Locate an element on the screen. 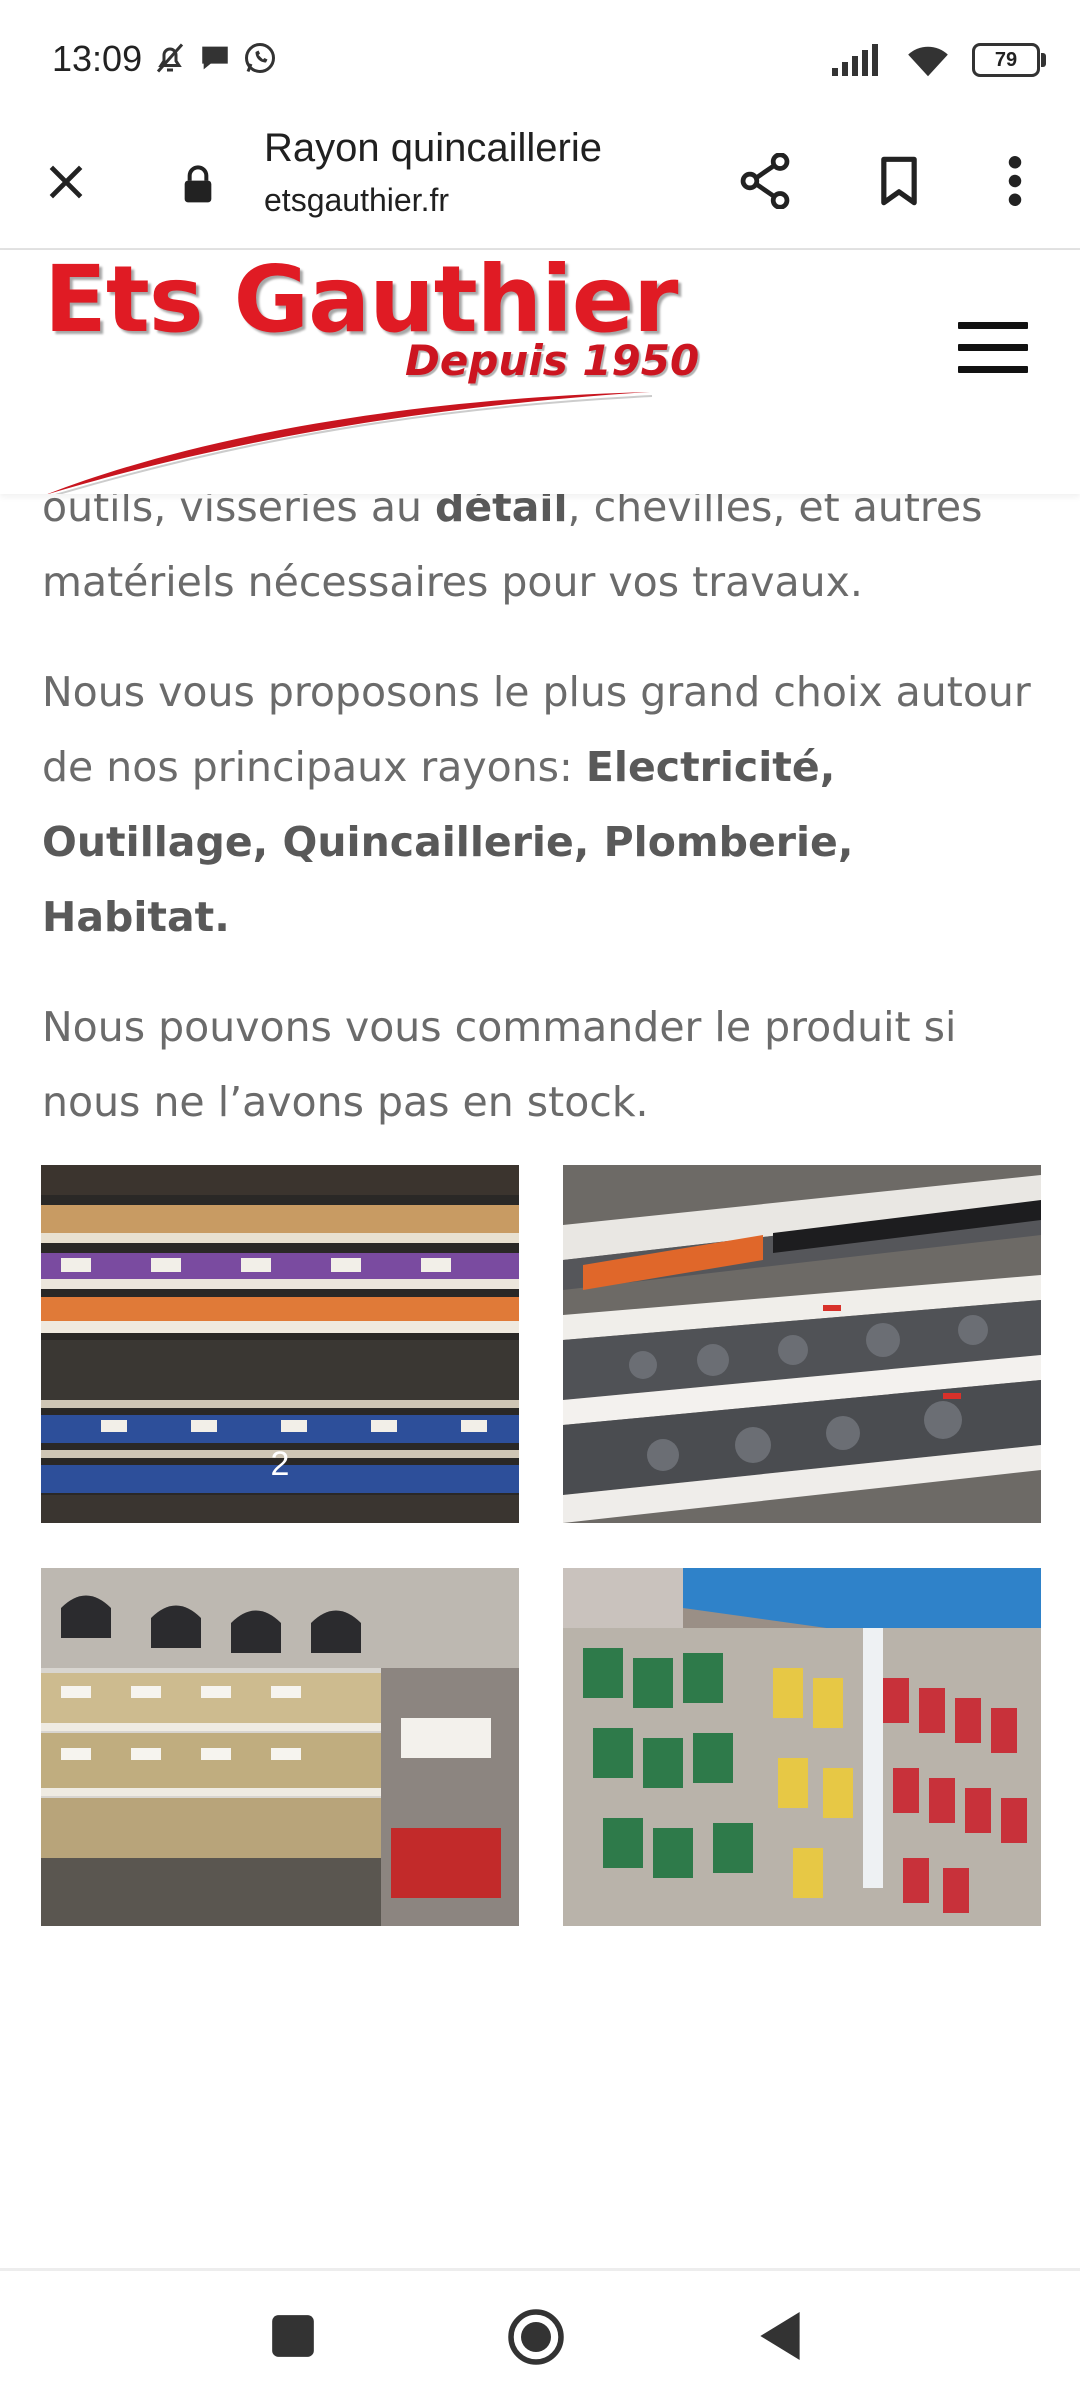  chat-bubble-icon is located at coordinates (215, 58).